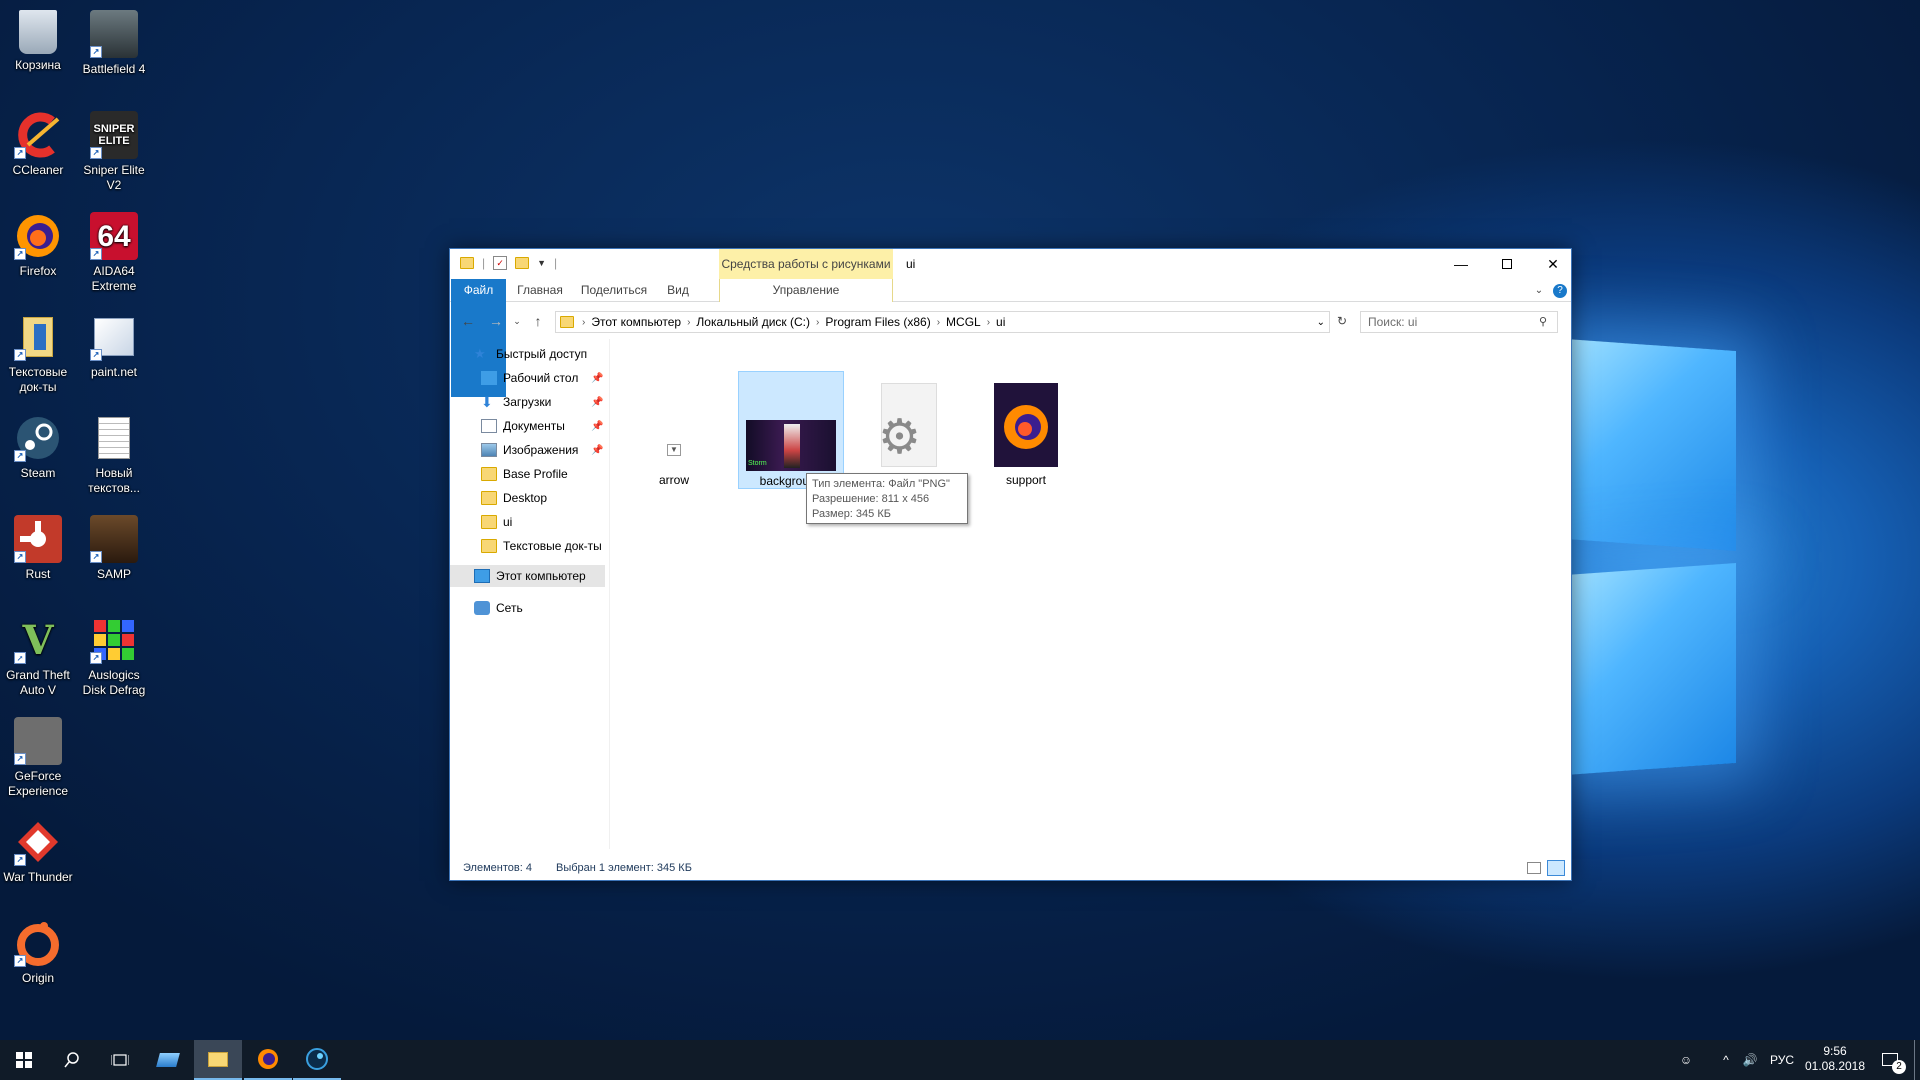 Image resolution: width=1920 pixels, height=1080 pixels. Describe the element at coordinates (541, 263) in the screenshot. I see `chevron-down-icon: ▼` at that location.